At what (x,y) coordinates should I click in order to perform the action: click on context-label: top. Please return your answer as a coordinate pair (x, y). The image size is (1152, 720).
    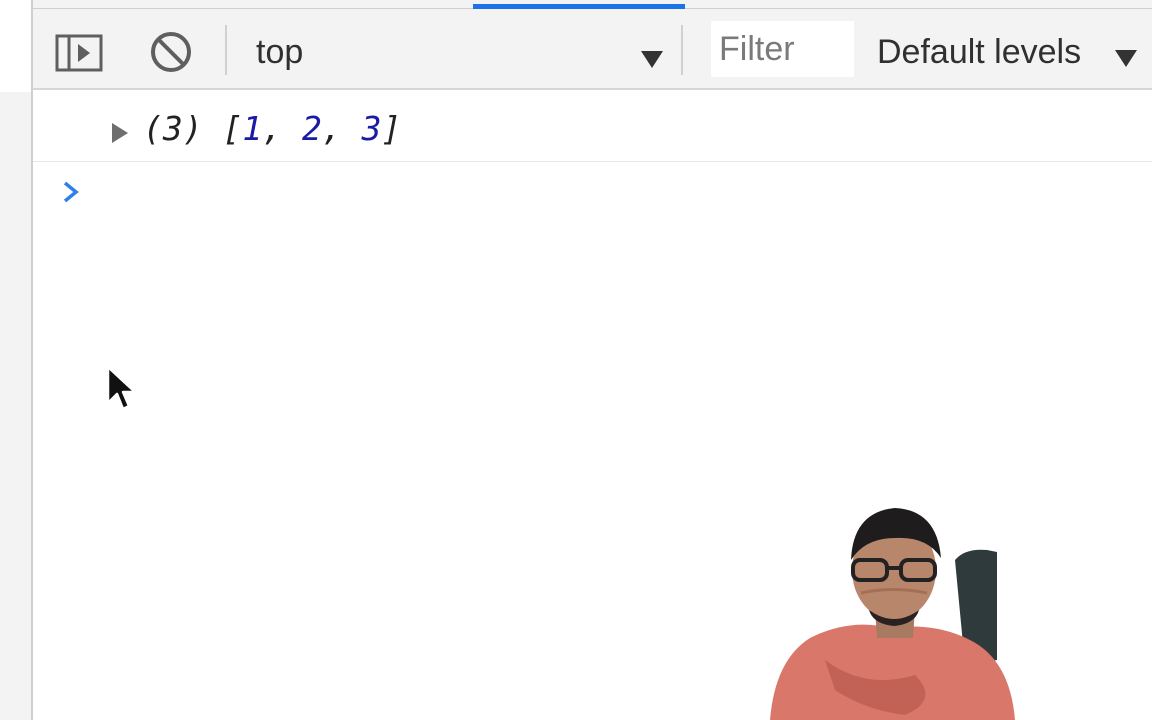
    Looking at the image, I should click on (280, 51).